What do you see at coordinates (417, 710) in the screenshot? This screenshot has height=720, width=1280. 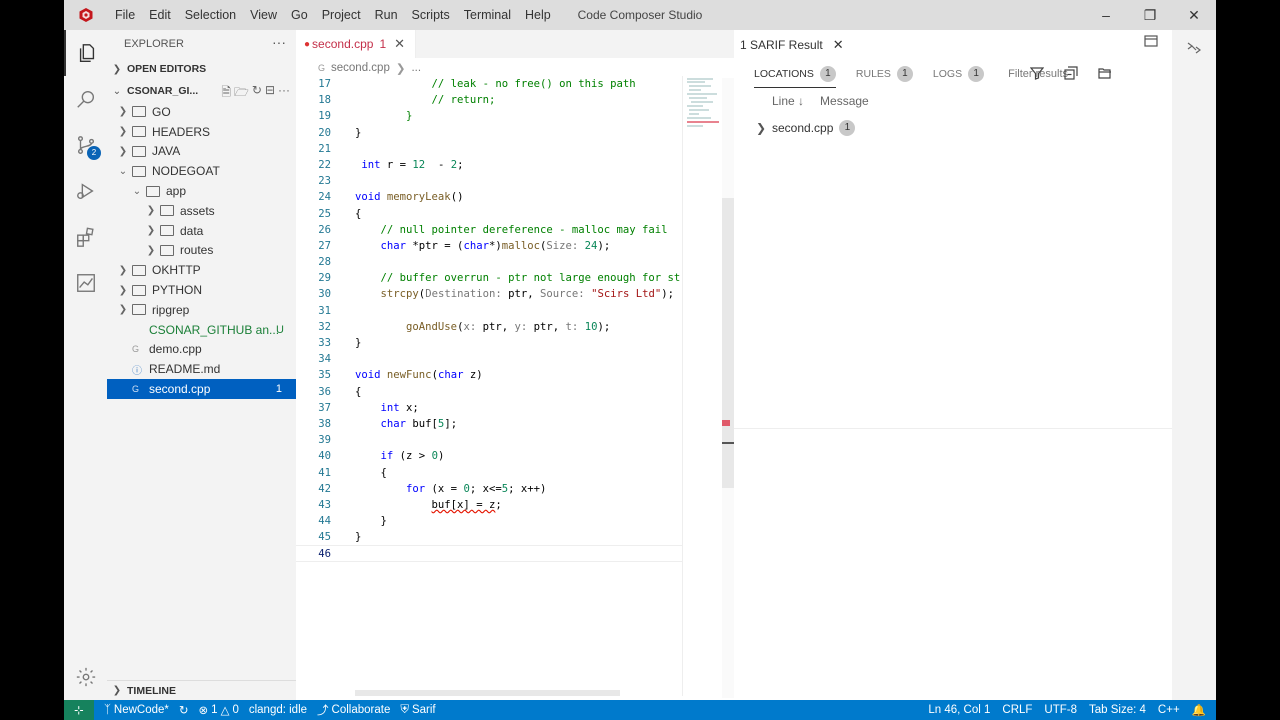 I see `sarif-status: ⛨ Sarif` at bounding box center [417, 710].